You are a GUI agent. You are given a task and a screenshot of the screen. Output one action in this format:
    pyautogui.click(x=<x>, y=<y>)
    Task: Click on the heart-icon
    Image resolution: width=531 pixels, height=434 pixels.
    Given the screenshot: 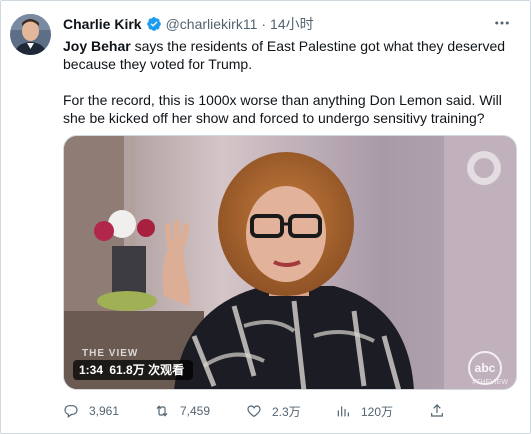 What is the action you would take?
    pyautogui.click(x=254, y=411)
    